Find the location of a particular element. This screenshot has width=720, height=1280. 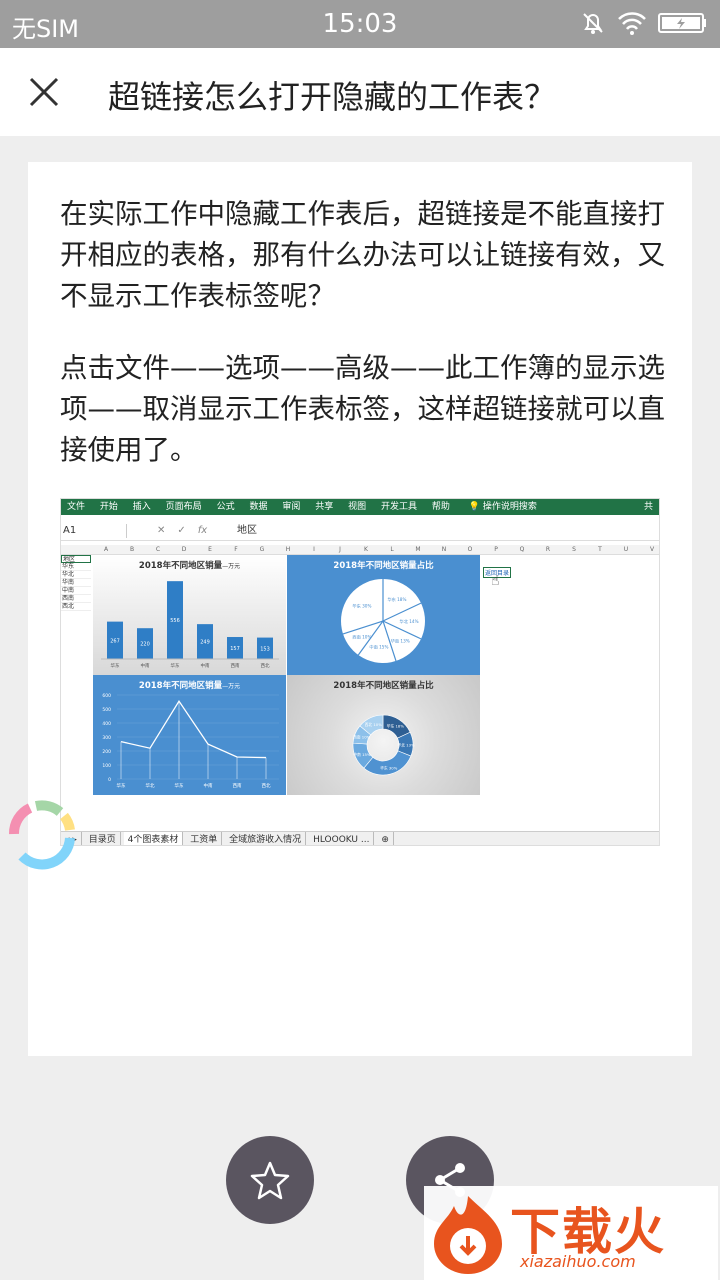

add-sheet-icon: ⊕ is located at coordinates (385, 838).